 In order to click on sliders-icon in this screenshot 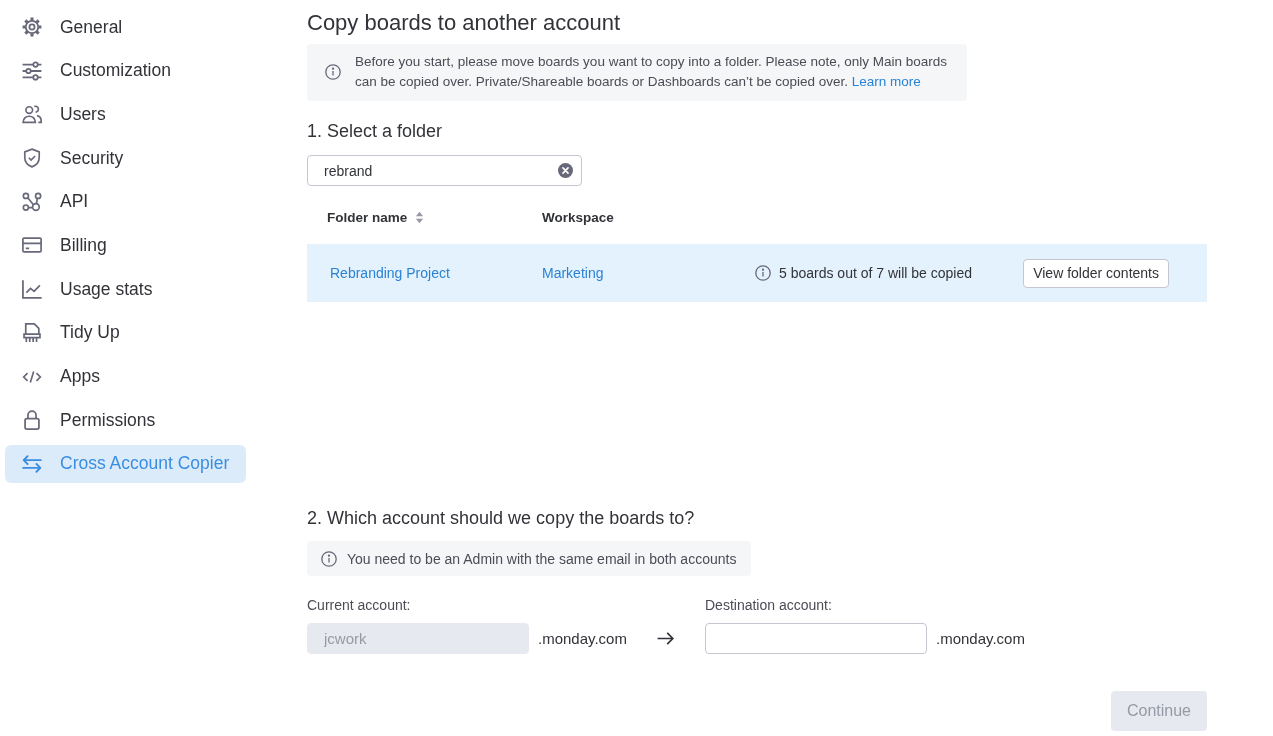, I will do `click(32, 70)`.